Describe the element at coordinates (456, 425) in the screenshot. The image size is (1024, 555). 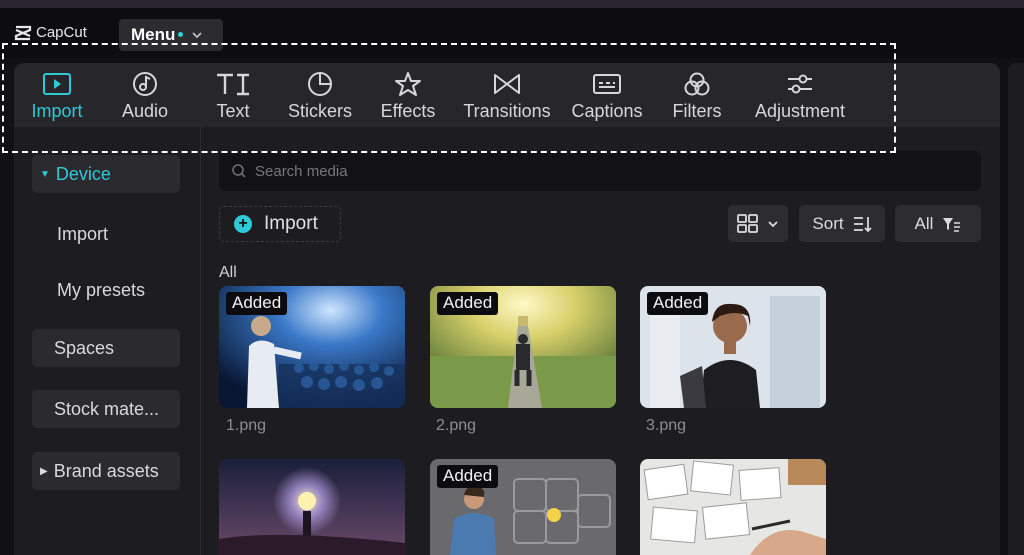
I see `media-filename: 2.png` at that location.